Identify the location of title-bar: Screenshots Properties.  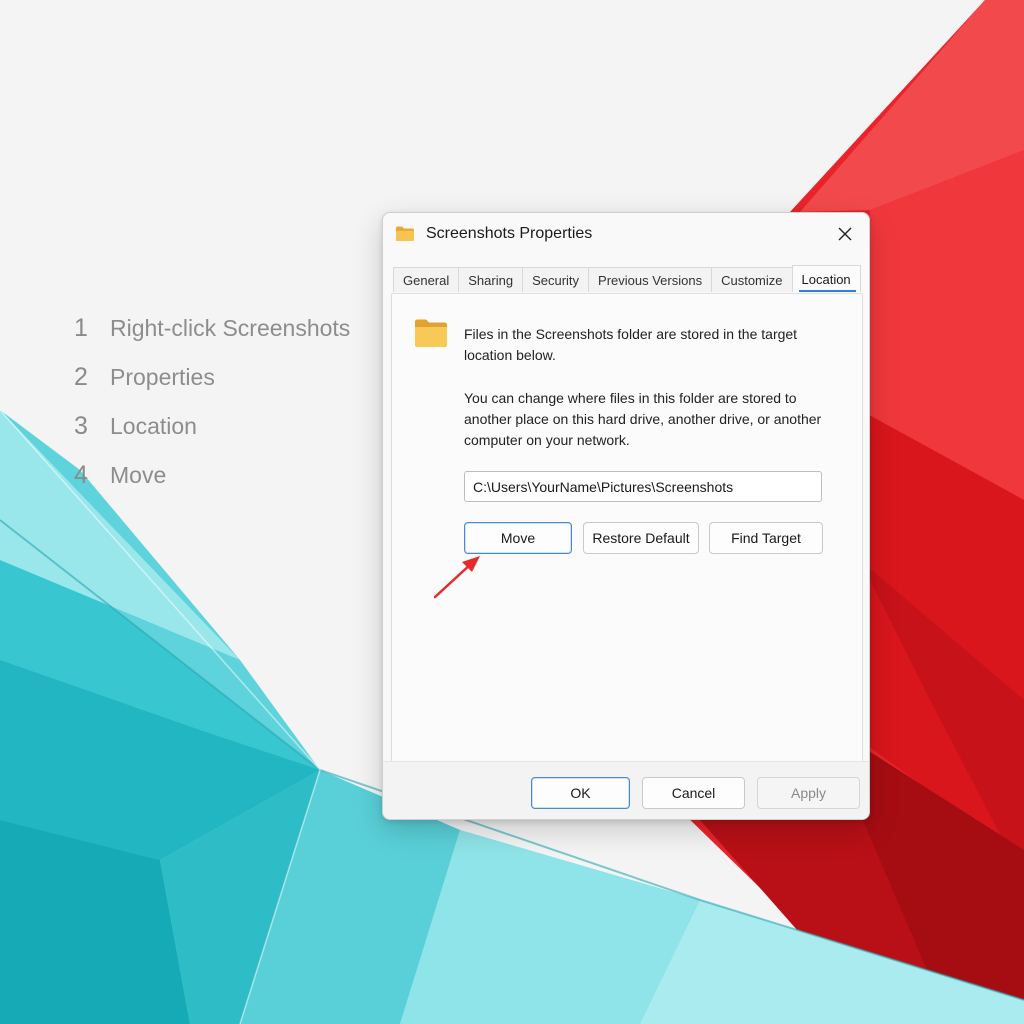
(626, 235).